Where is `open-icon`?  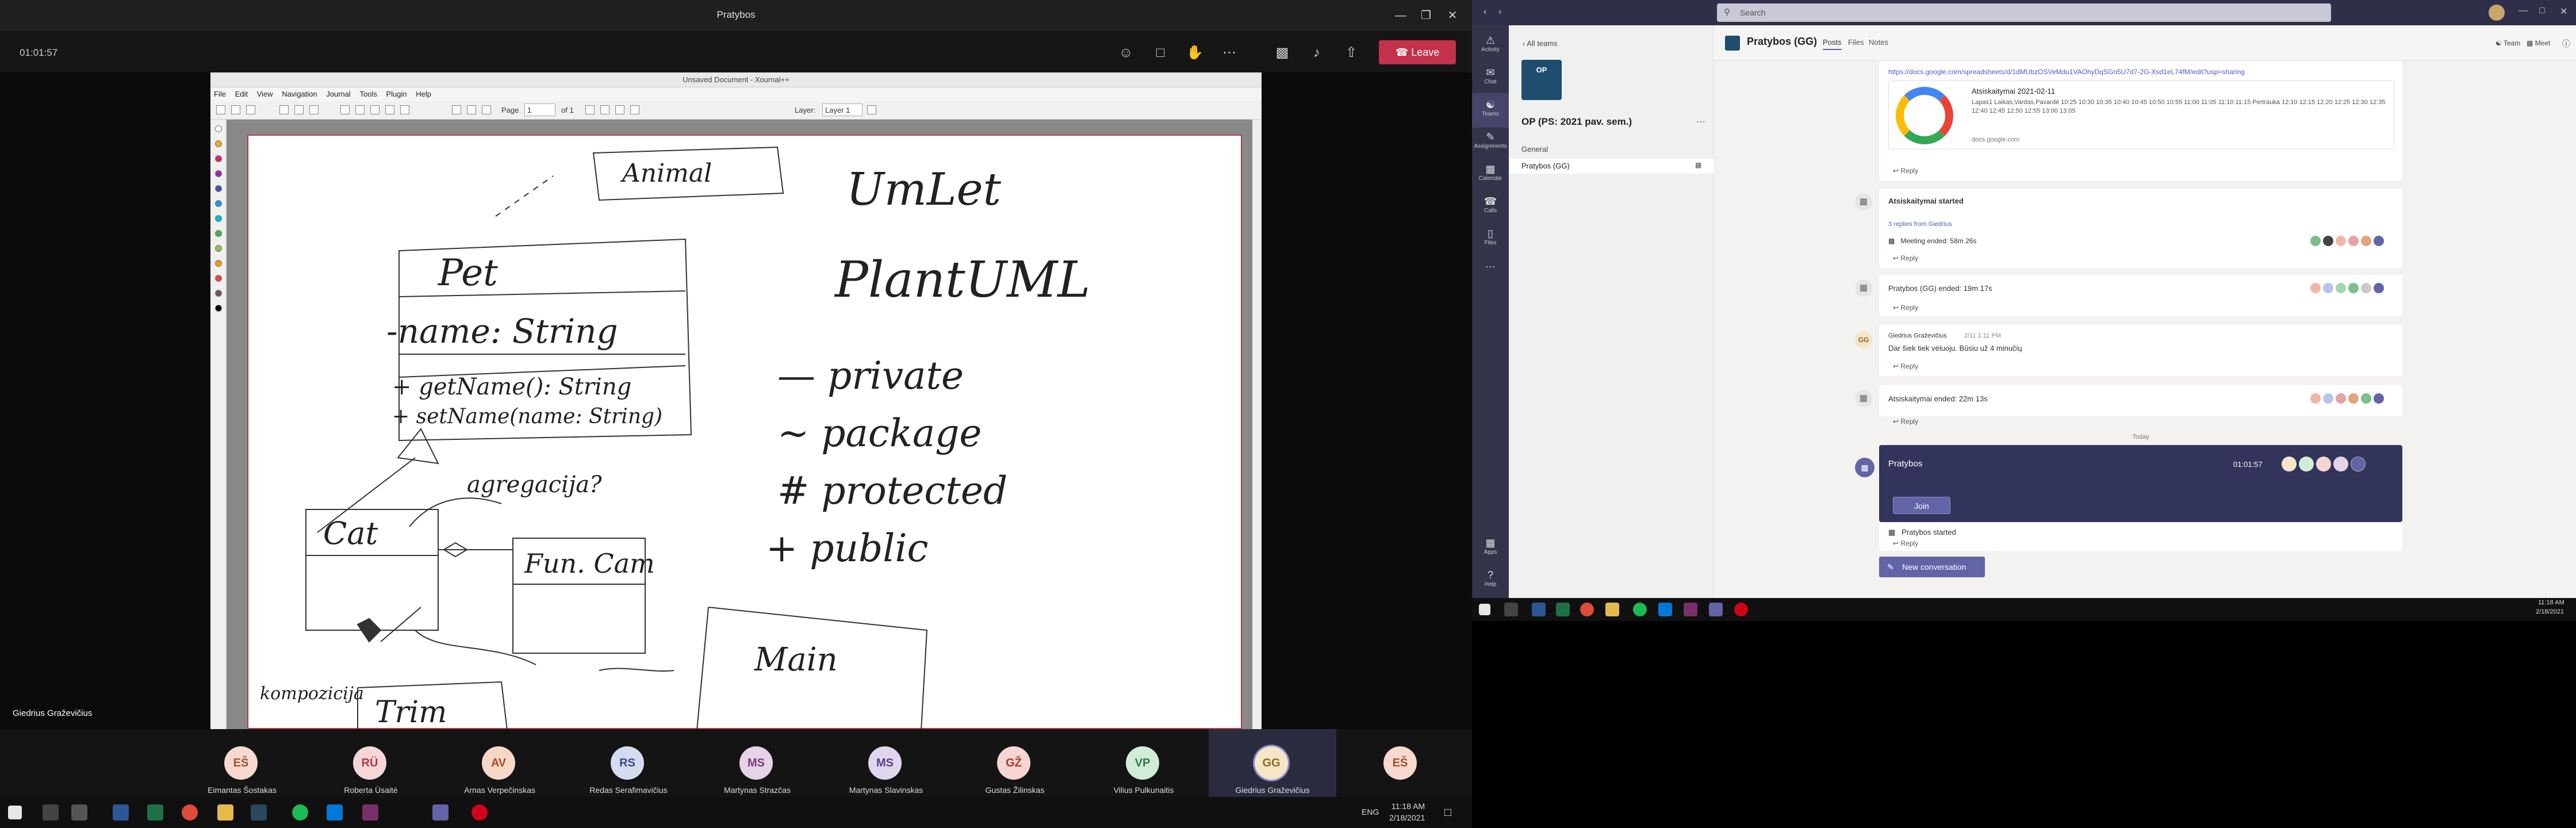 open-icon is located at coordinates (250, 109).